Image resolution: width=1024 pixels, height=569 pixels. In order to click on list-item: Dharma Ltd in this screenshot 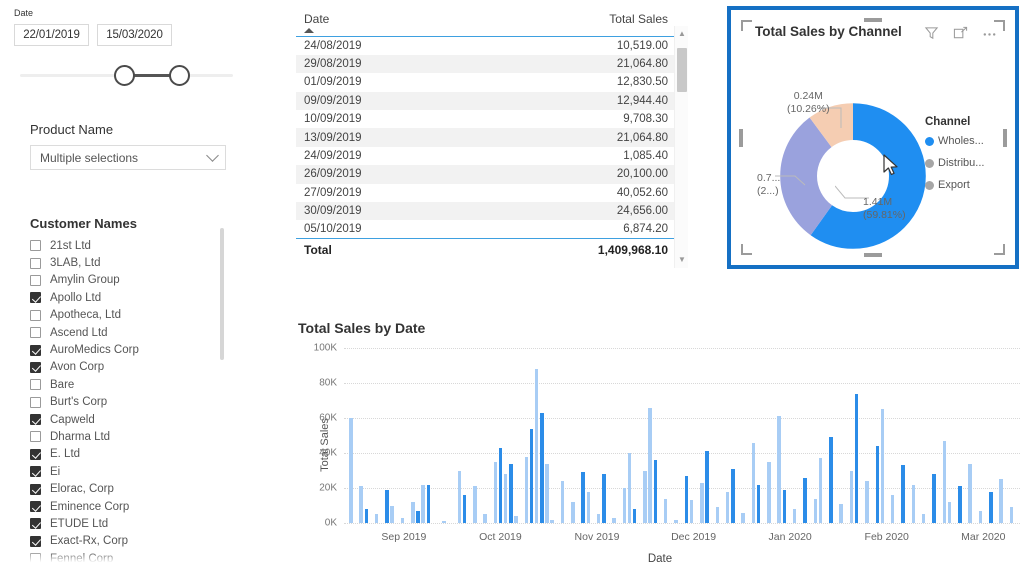, I will do `click(135, 436)`.